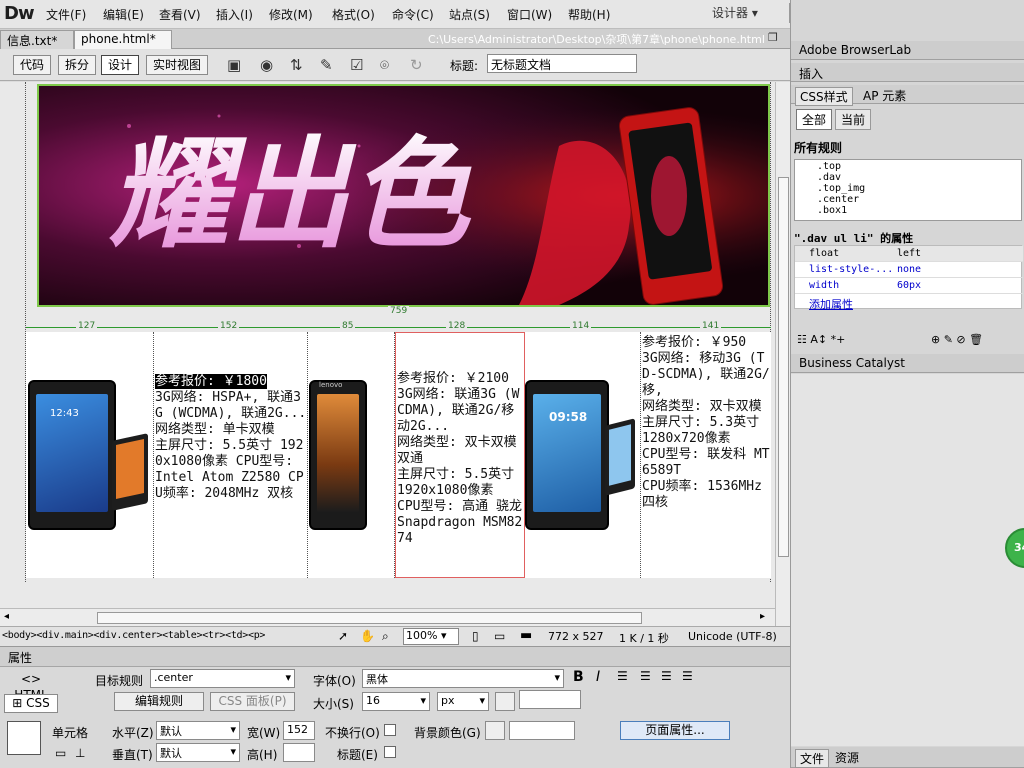 The height and width of the screenshot is (768, 1024). Describe the element at coordinates (353, 14) in the screenshot. I see `menu-format: 格式(O)` at that location.